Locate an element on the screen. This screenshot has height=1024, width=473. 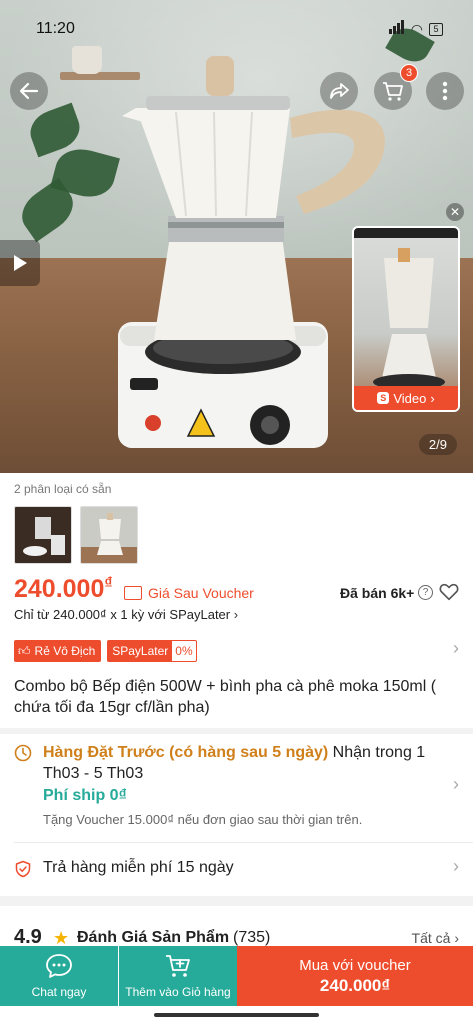
chat-now-label: Chat ngay is located at coordinates (59, 992).